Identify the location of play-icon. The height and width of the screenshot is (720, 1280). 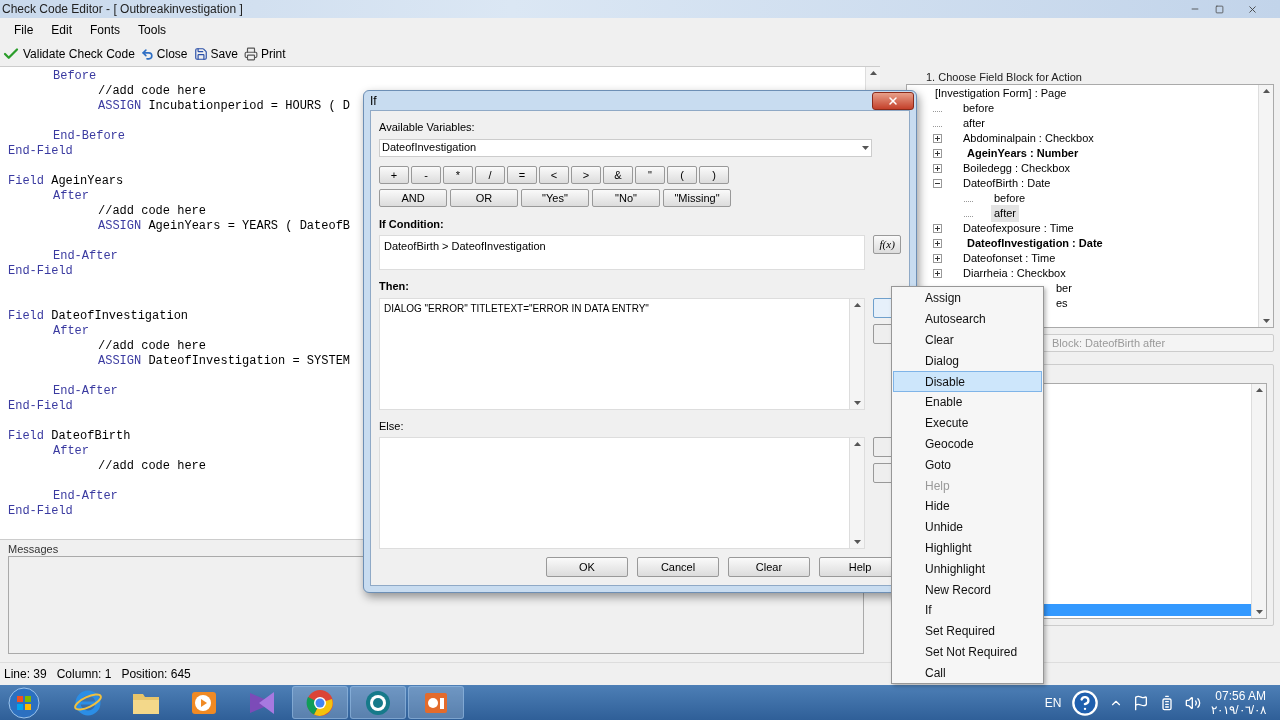
(204, 702).